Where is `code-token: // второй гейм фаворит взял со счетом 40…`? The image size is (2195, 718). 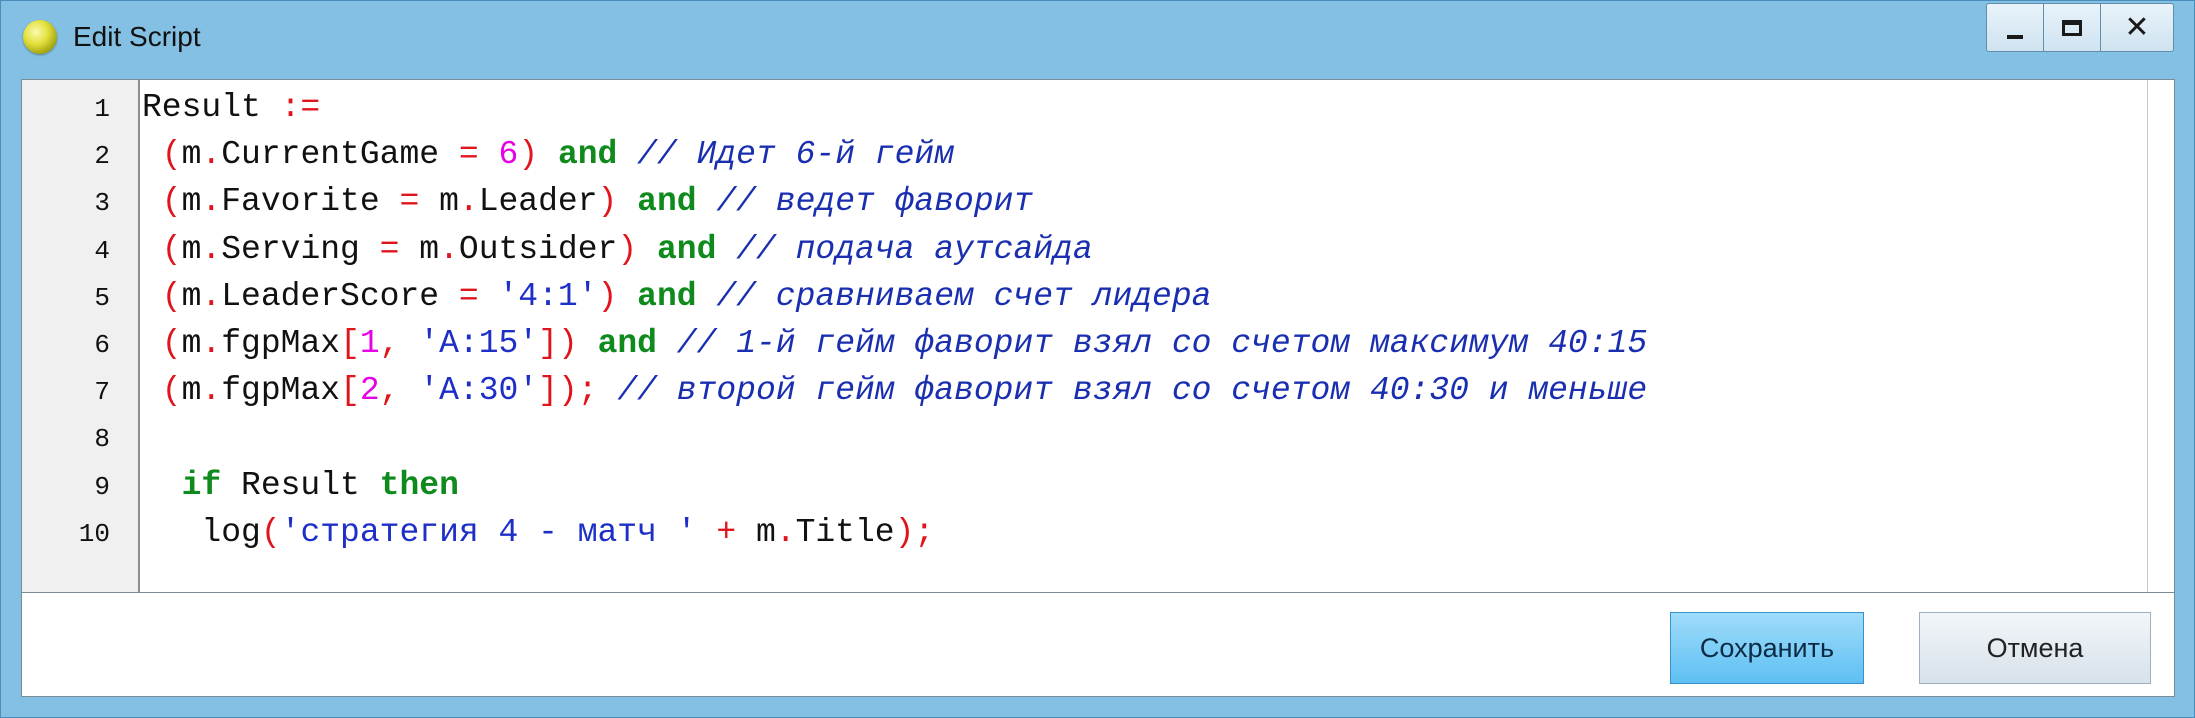
code-token: // второй гейм фаворит взял со счетом 40… is located at coordinates (1122, 391).